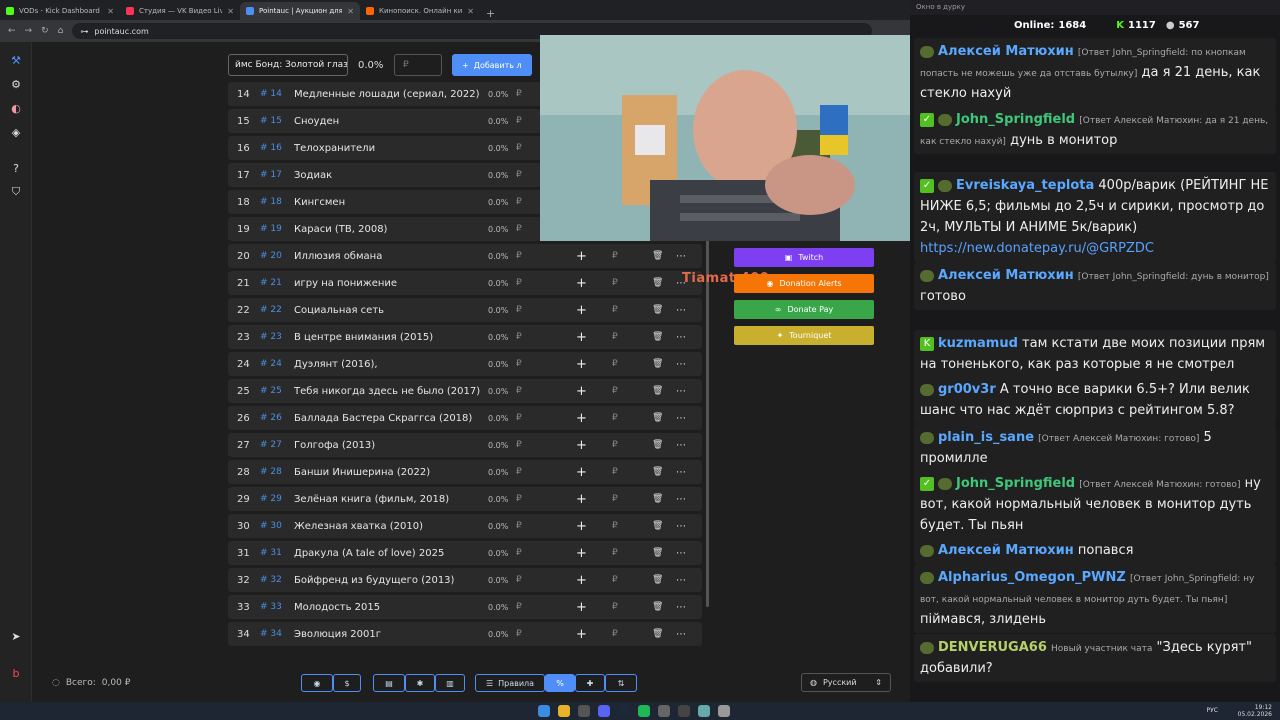 The height and width of the screenshot is (720, 1280). I want to click on lot-name: Эволюция 2001г, so click(391, 634).